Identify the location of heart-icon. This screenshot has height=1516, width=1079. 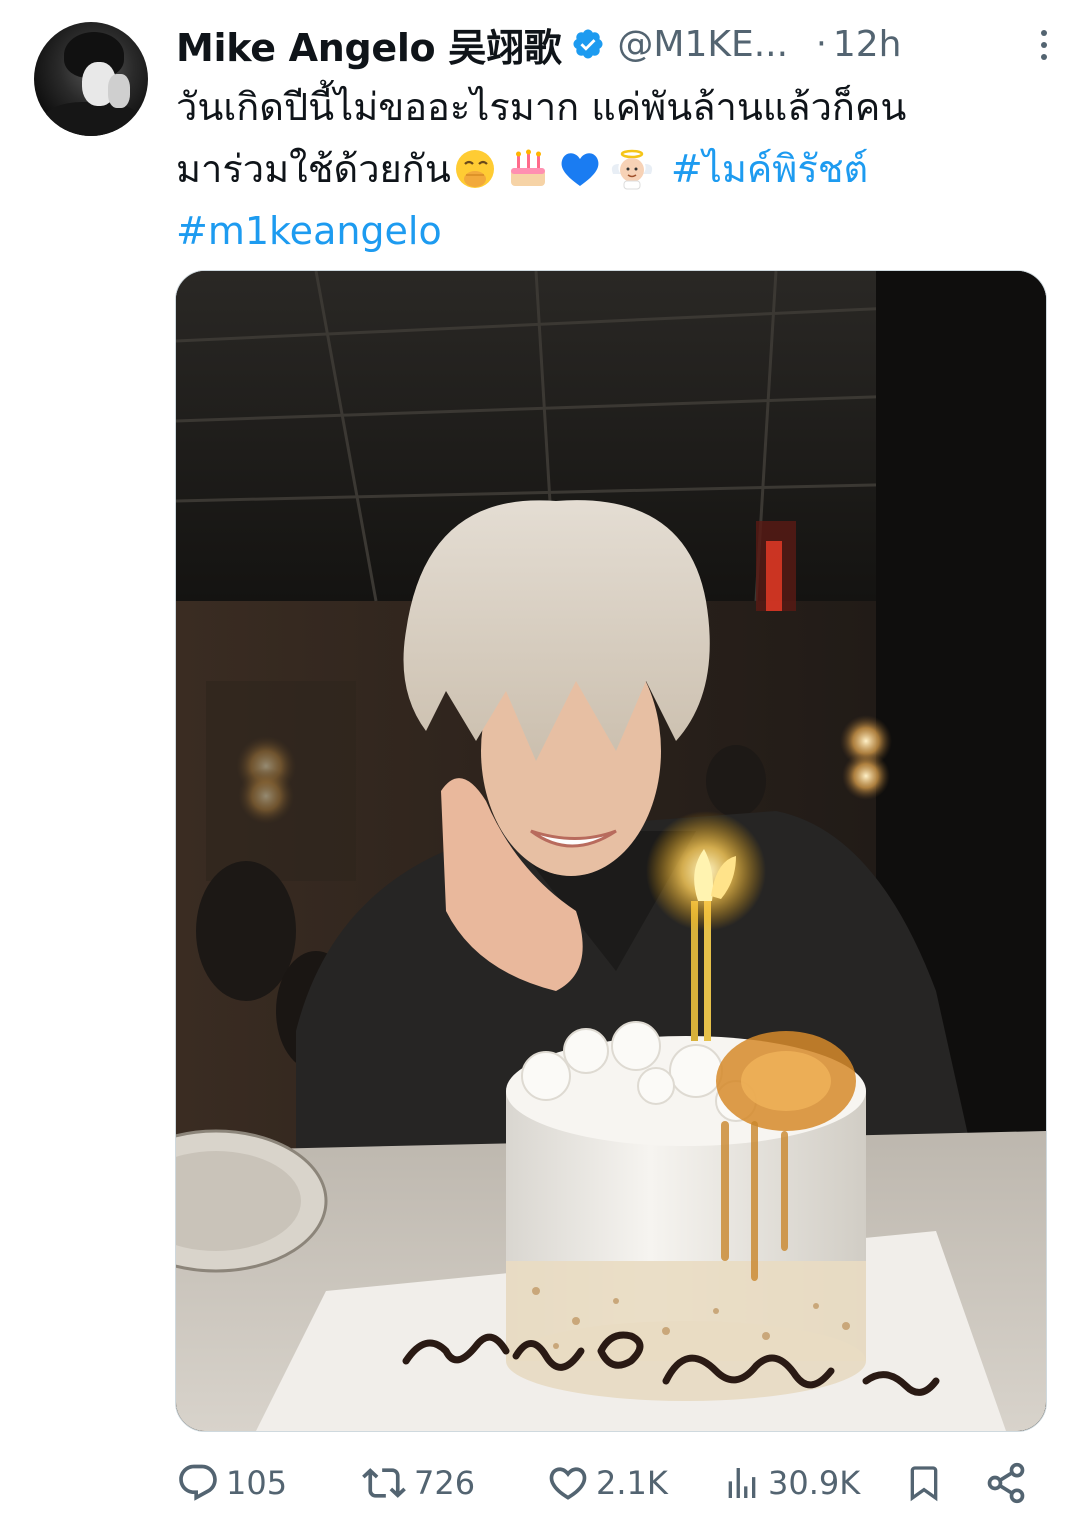
(568, 1483).